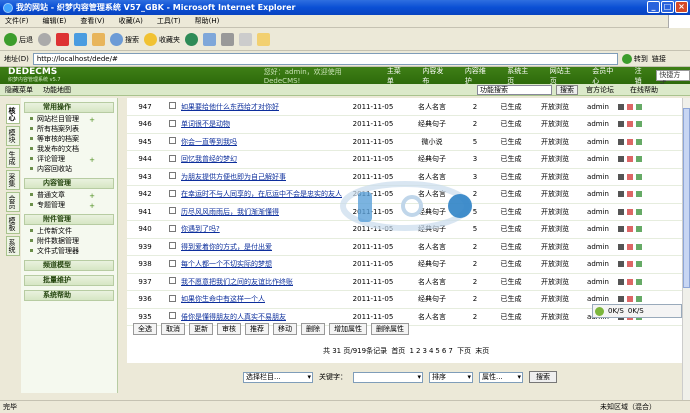 The height and width of the screenshot is (413, 690). Describe the element at coordinates (13, 158) in the screenshot. I see `vtab-generate: 生成` at that location.